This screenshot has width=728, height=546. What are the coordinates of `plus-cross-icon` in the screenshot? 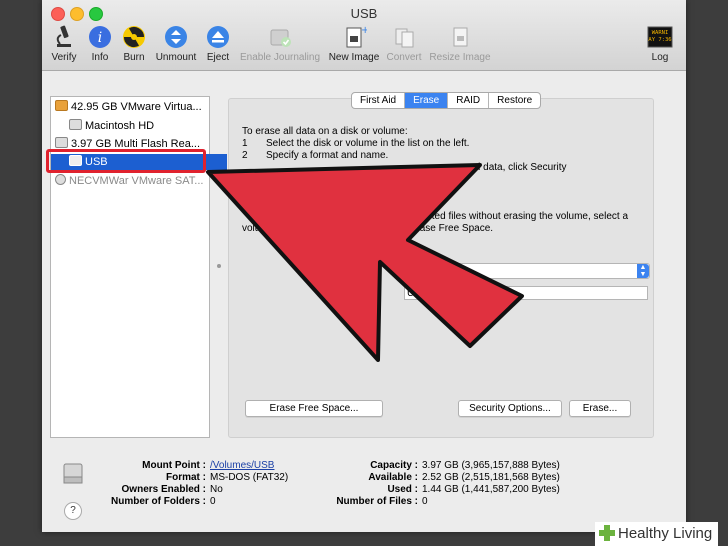 It's located at (607, 533).